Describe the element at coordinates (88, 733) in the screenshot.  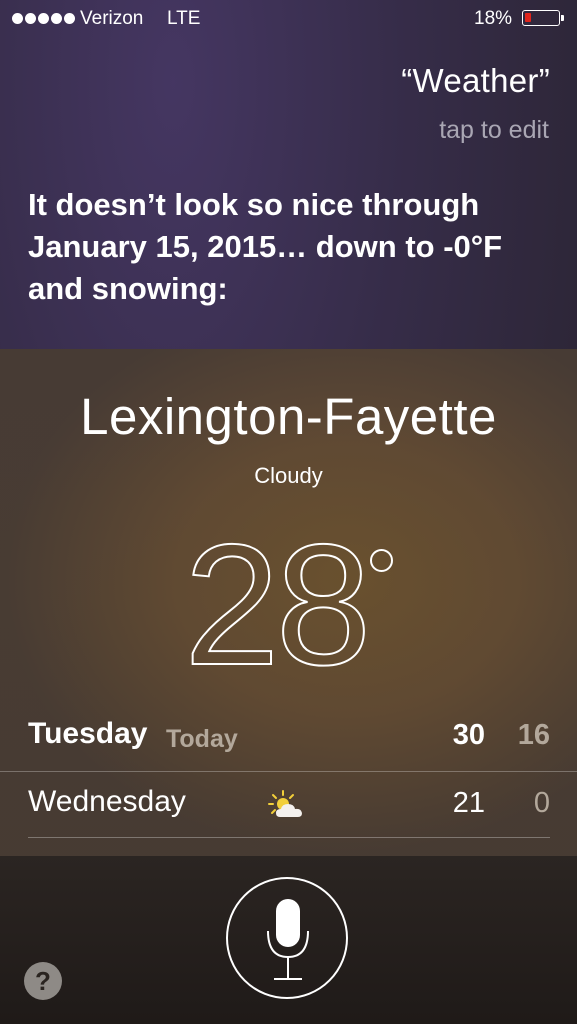
I see `day-name: Tuesday` at that location.